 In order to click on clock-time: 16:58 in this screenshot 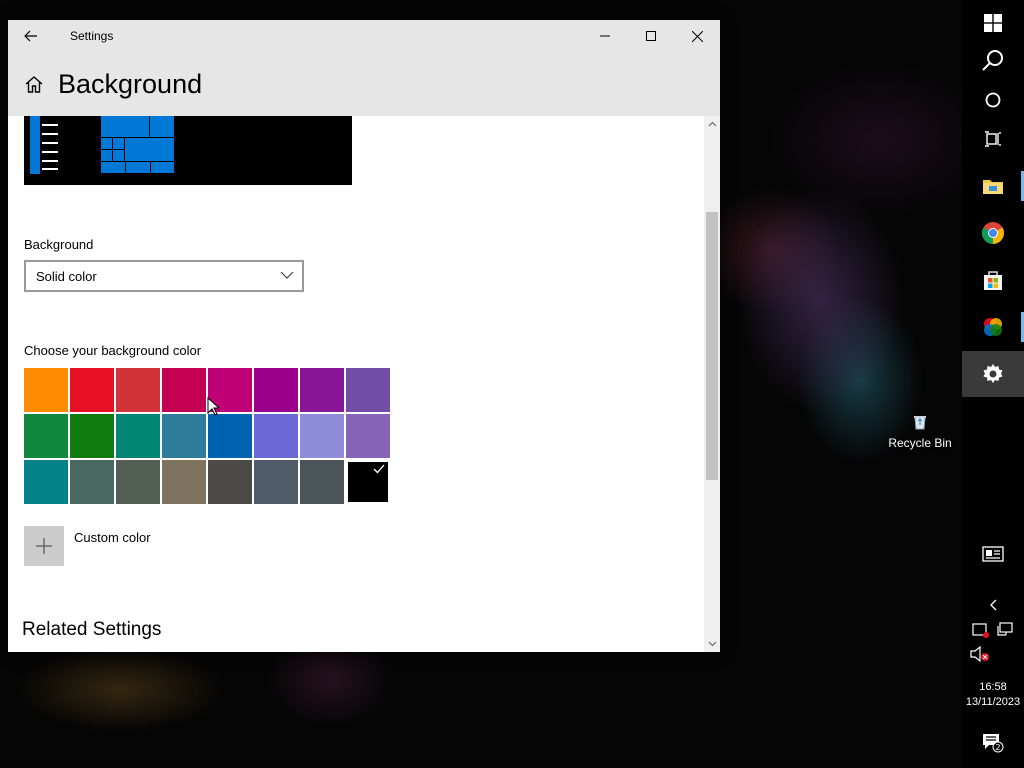, I will do `click(993, 687)`.